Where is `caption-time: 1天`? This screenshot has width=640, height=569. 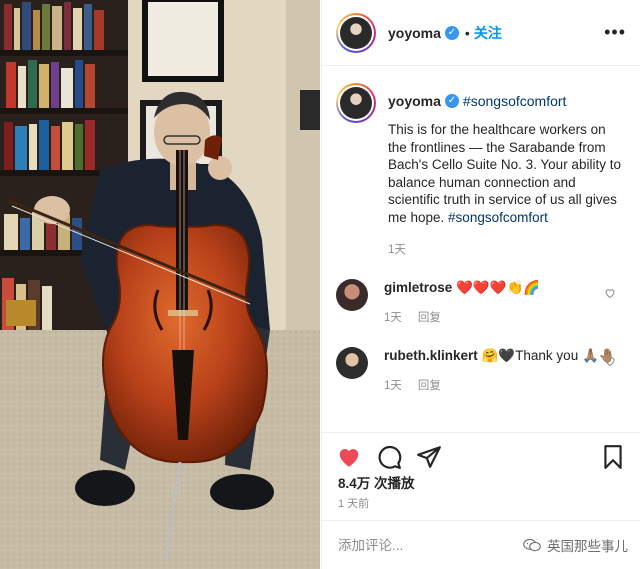 caption-time: 1天 is located at coordinates (397, 249).